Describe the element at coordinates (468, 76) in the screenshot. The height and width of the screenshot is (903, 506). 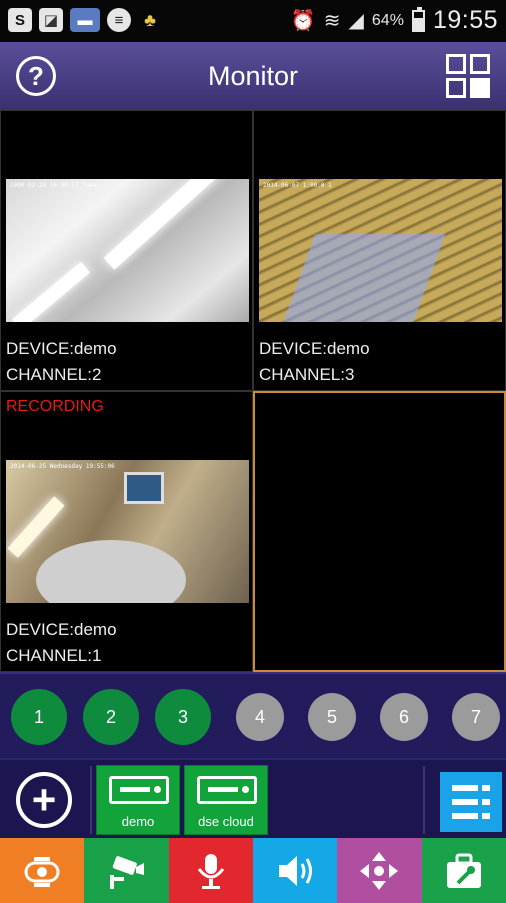
I see `layout-grid-button` at that location.